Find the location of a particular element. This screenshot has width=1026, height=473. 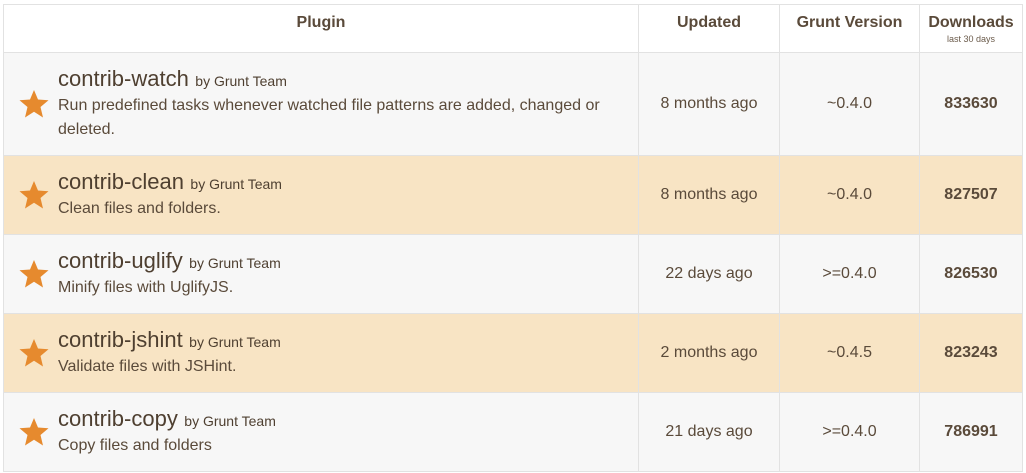

downloads-cell: 827507 is located at coordinates (971, 195).